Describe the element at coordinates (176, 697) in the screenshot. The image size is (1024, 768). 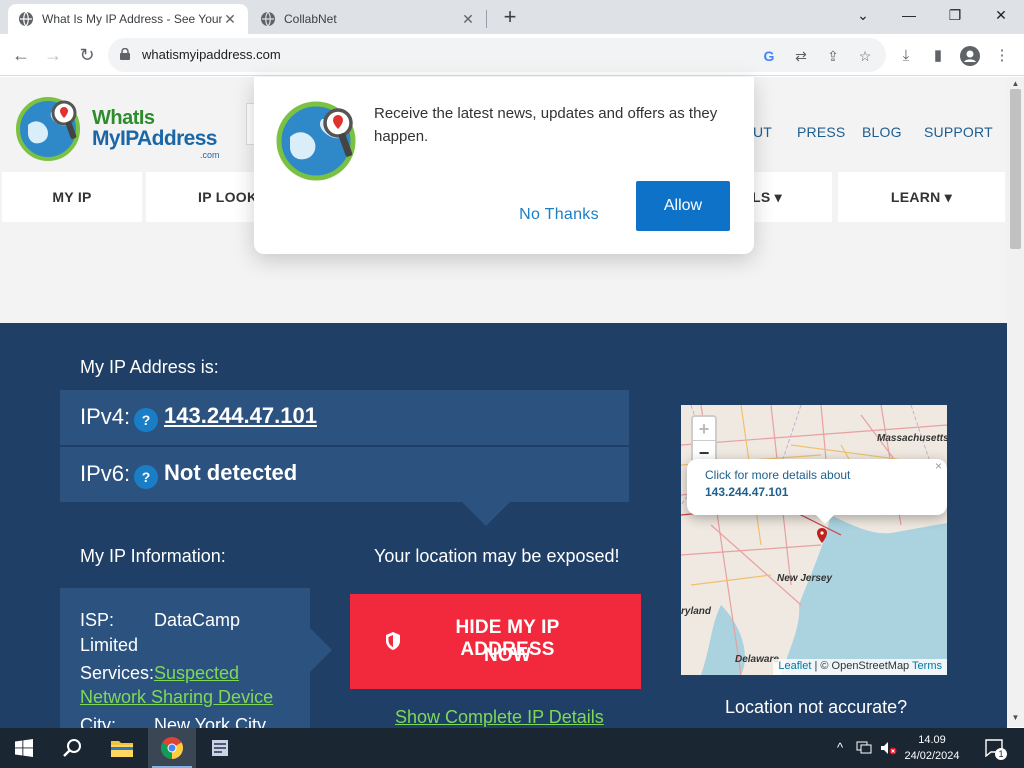
I see `services-link-cont: Network Sharing Device` at that location.